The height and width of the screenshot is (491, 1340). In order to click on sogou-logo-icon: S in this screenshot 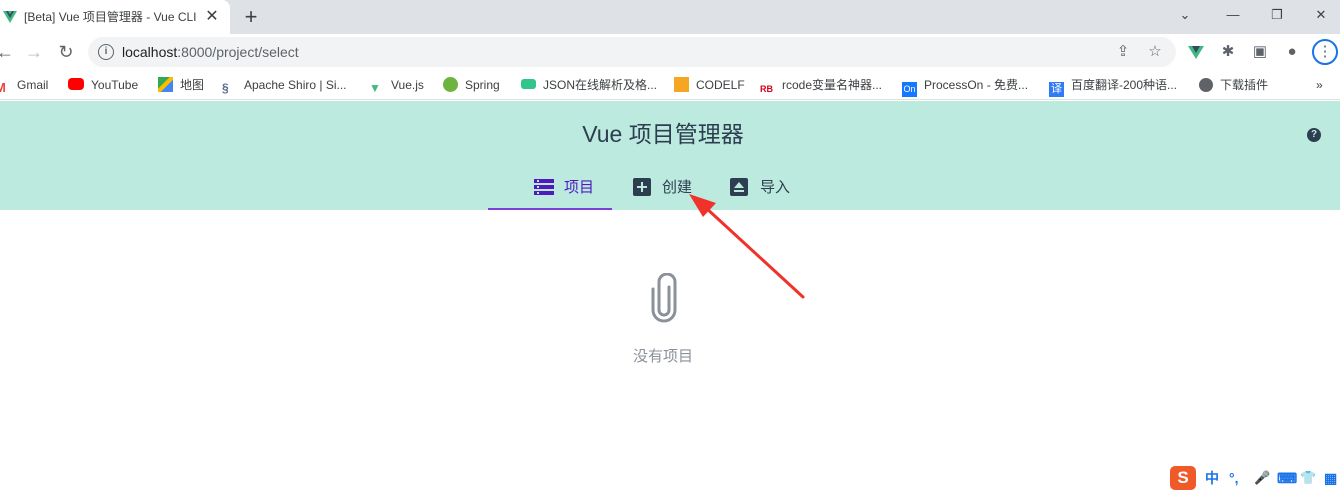, I will do `click(1183, 478)`.